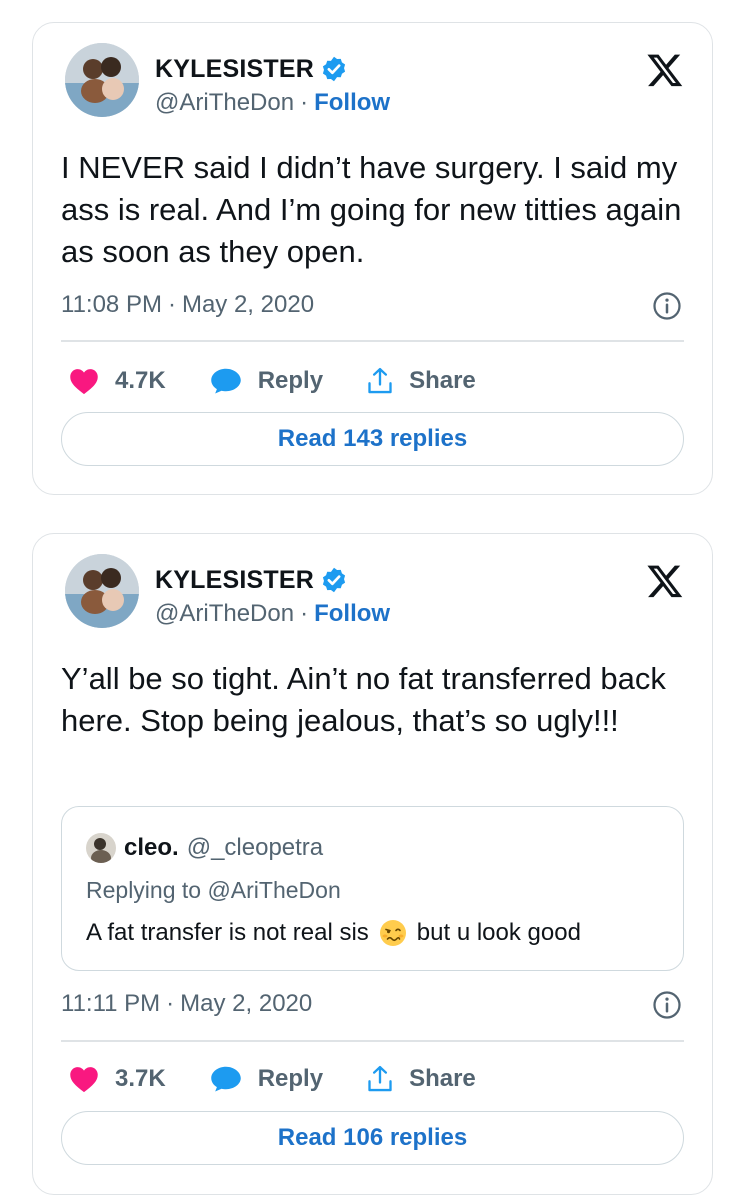 This screenshot has width=747, height=1200. What do you see at coordinates (213, 890) in the screenshot?
I see `replying-to: Replying to @AriTheDon` at bounding box center [213, 890].